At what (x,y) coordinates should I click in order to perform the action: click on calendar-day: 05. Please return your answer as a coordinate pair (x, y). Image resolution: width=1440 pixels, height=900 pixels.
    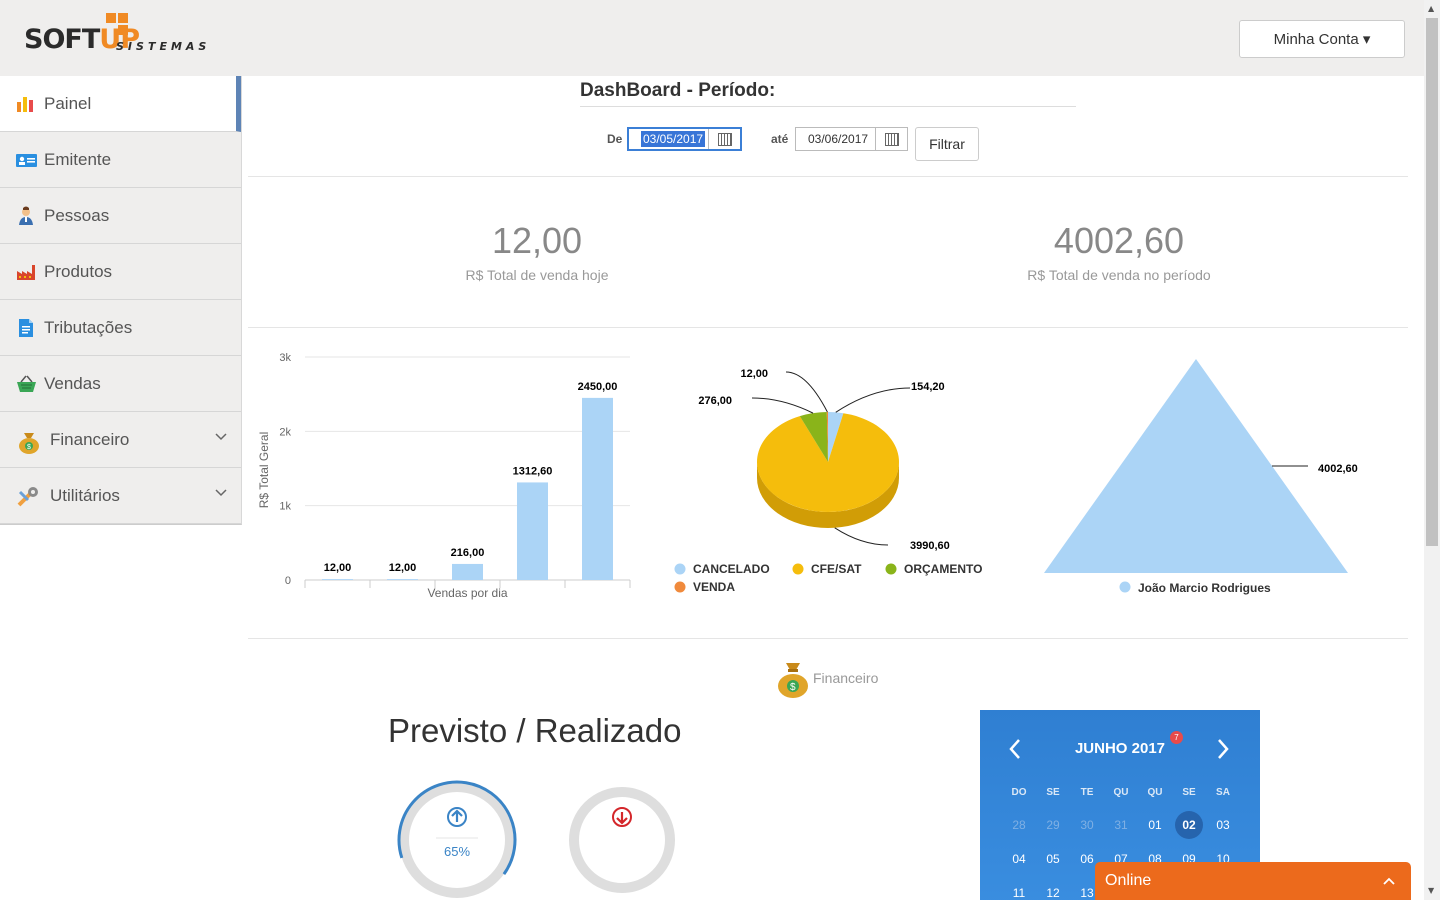
    Looking at the image, I should click on (1053, 859).